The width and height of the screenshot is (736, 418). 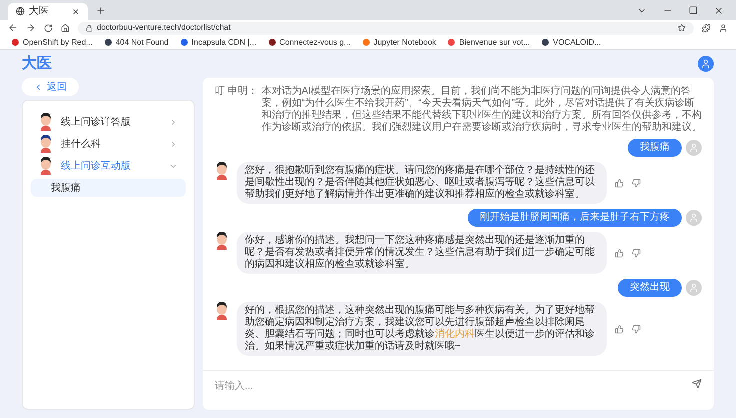 I want to click on maximize-icon, so click(x=693, y=10).